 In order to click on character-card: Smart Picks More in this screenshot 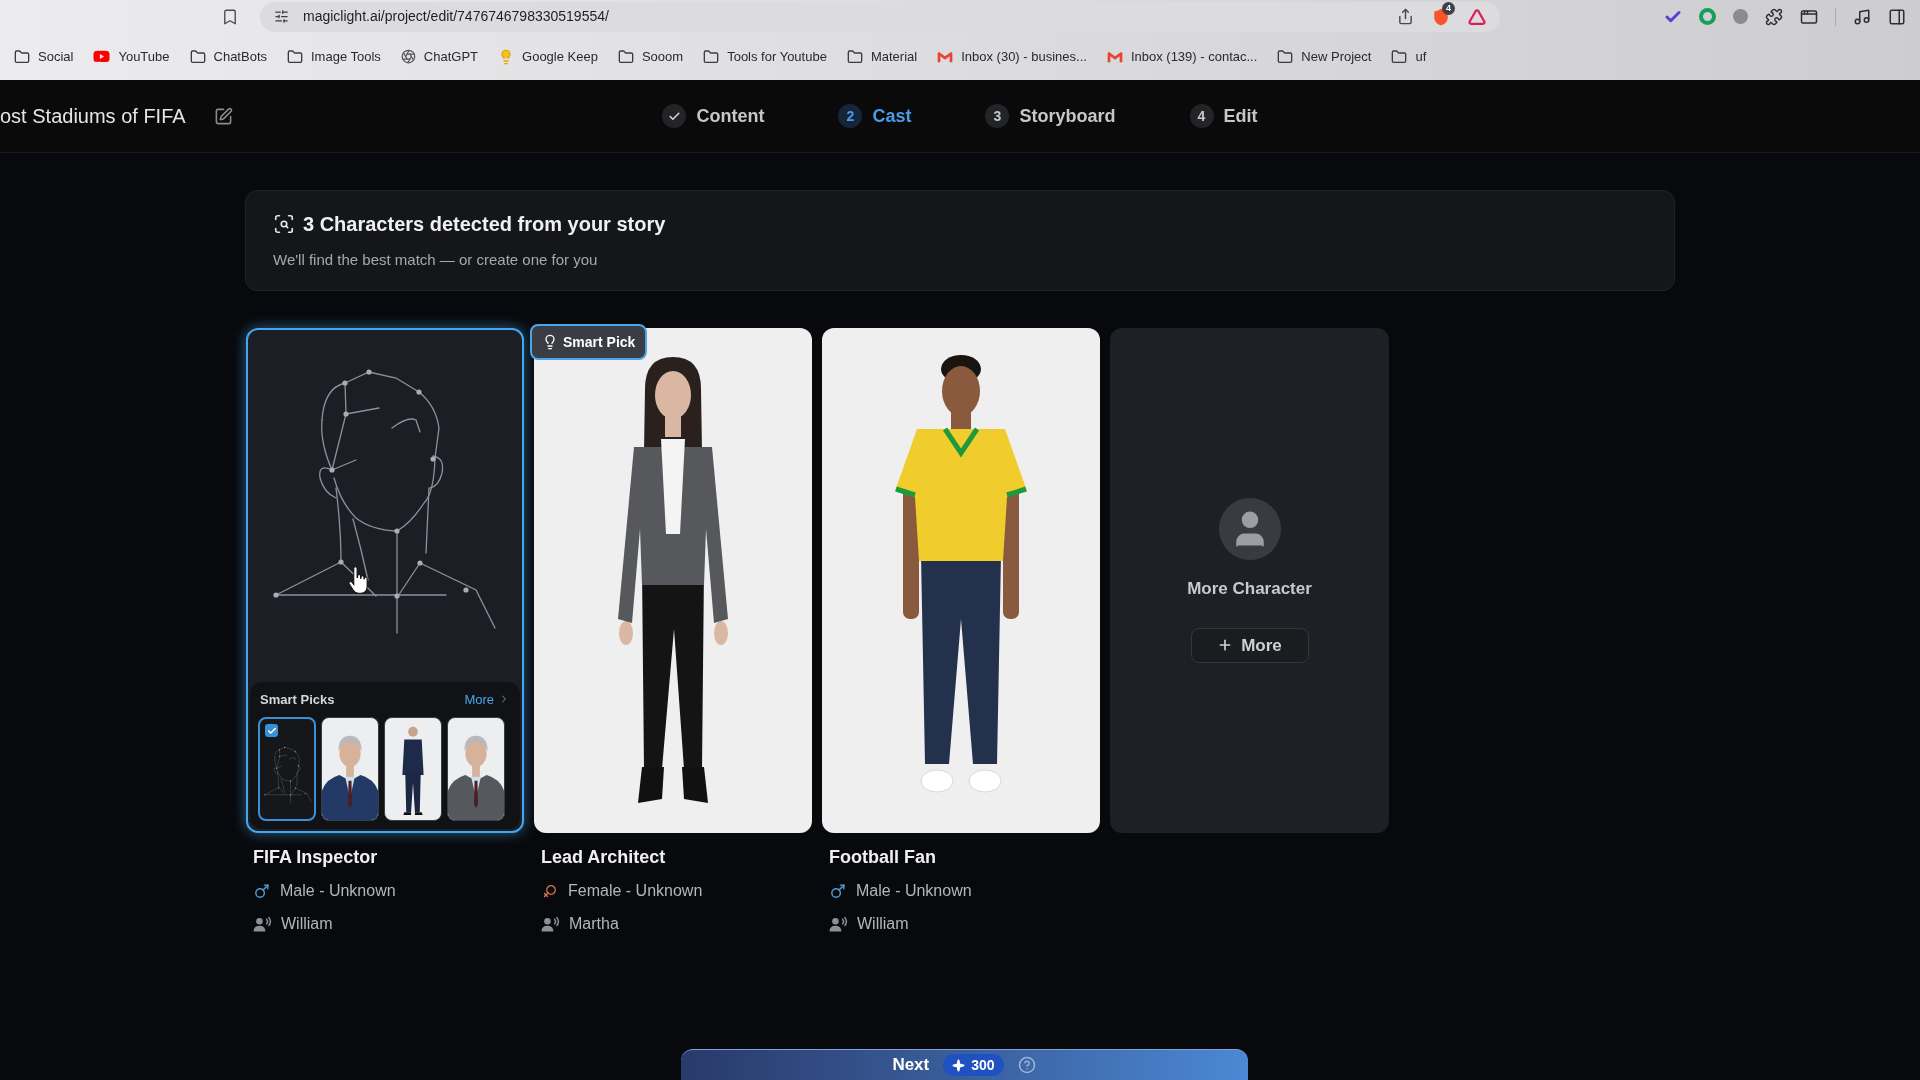, I will do `click(385, 580)`.